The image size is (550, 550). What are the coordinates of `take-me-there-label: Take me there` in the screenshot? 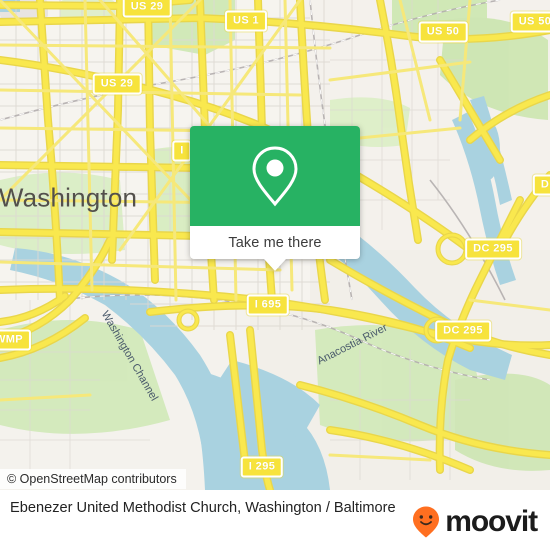 It's located at (275, 242).